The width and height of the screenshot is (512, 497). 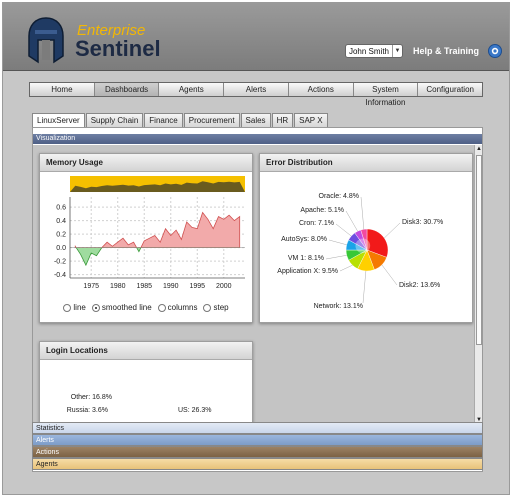 What do you see at coordinates (61, 221) in the screenshot?
I see `y-tick-label: 0.4` at bounding box center [61, 221].